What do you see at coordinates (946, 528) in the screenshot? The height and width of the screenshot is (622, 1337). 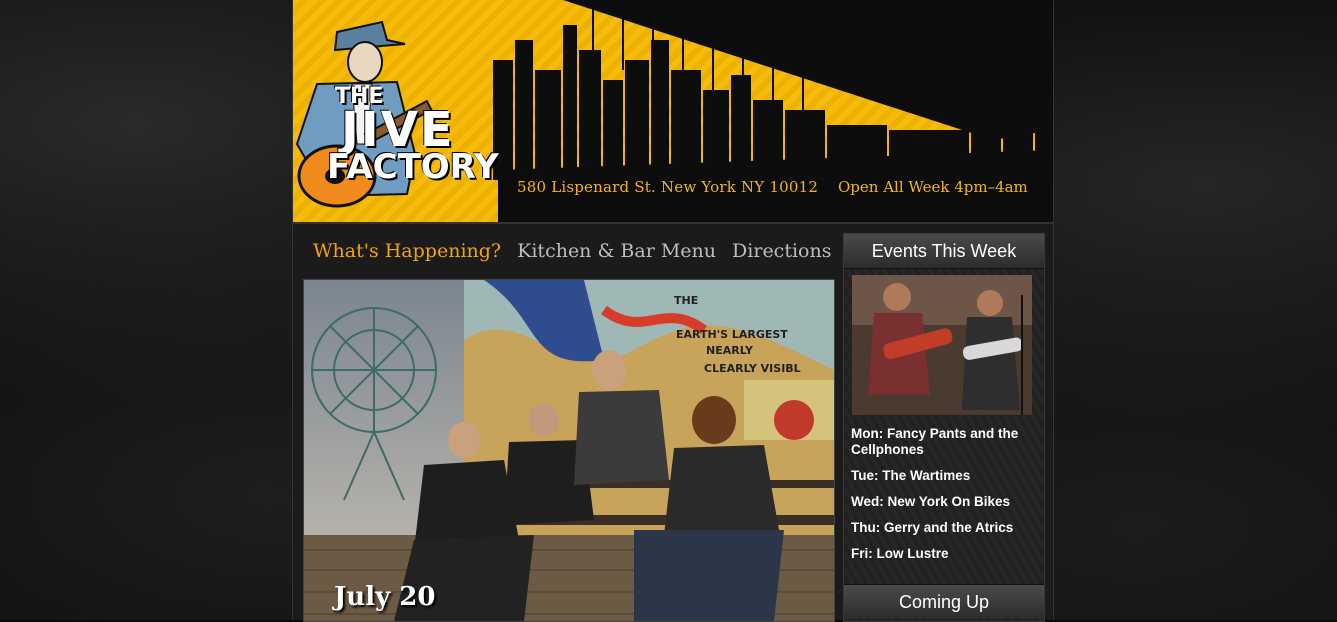 I see `event-item-thu: Thu: Gerry and the Atrics` at bounding box center [946, 528].